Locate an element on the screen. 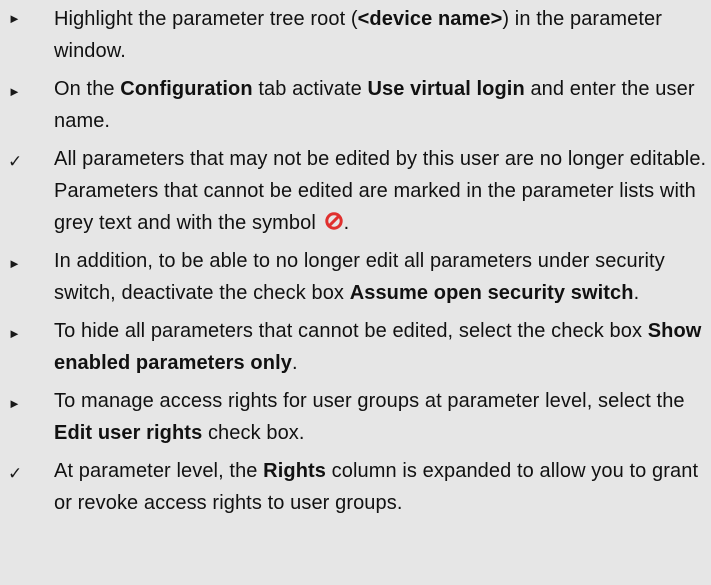 The image size is (711, 585). ui-term: <device name> is located at coordinates (430, 19).